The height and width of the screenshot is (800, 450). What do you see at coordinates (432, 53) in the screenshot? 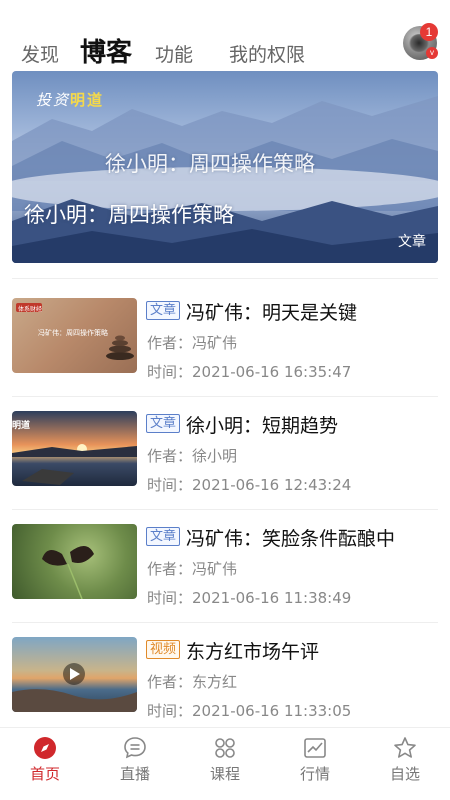
I see `vip-badge: v` at bounding box center [432, 53].